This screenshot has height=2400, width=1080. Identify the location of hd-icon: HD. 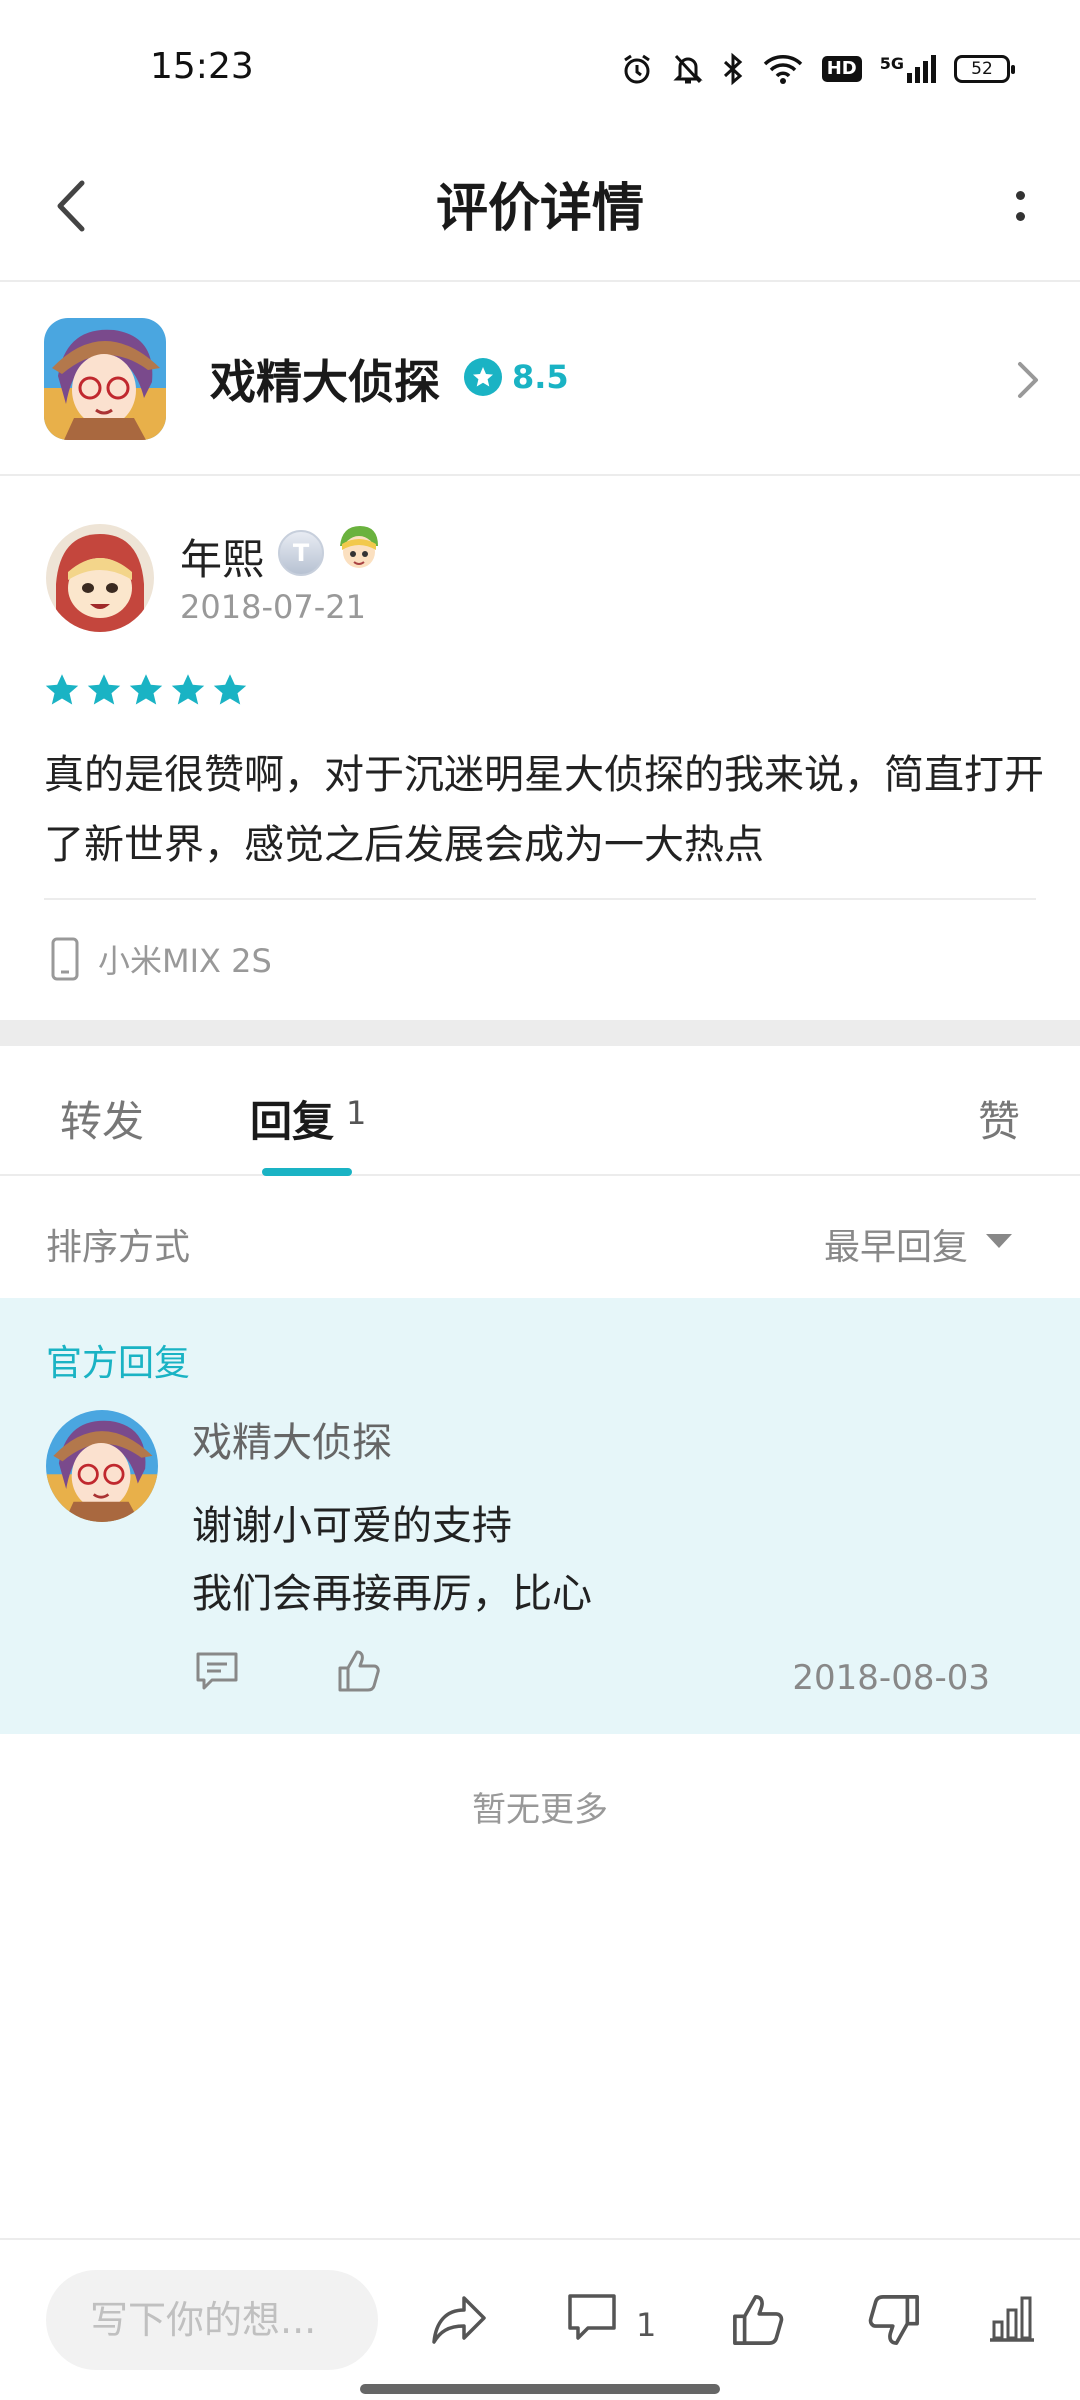
(841, 69).